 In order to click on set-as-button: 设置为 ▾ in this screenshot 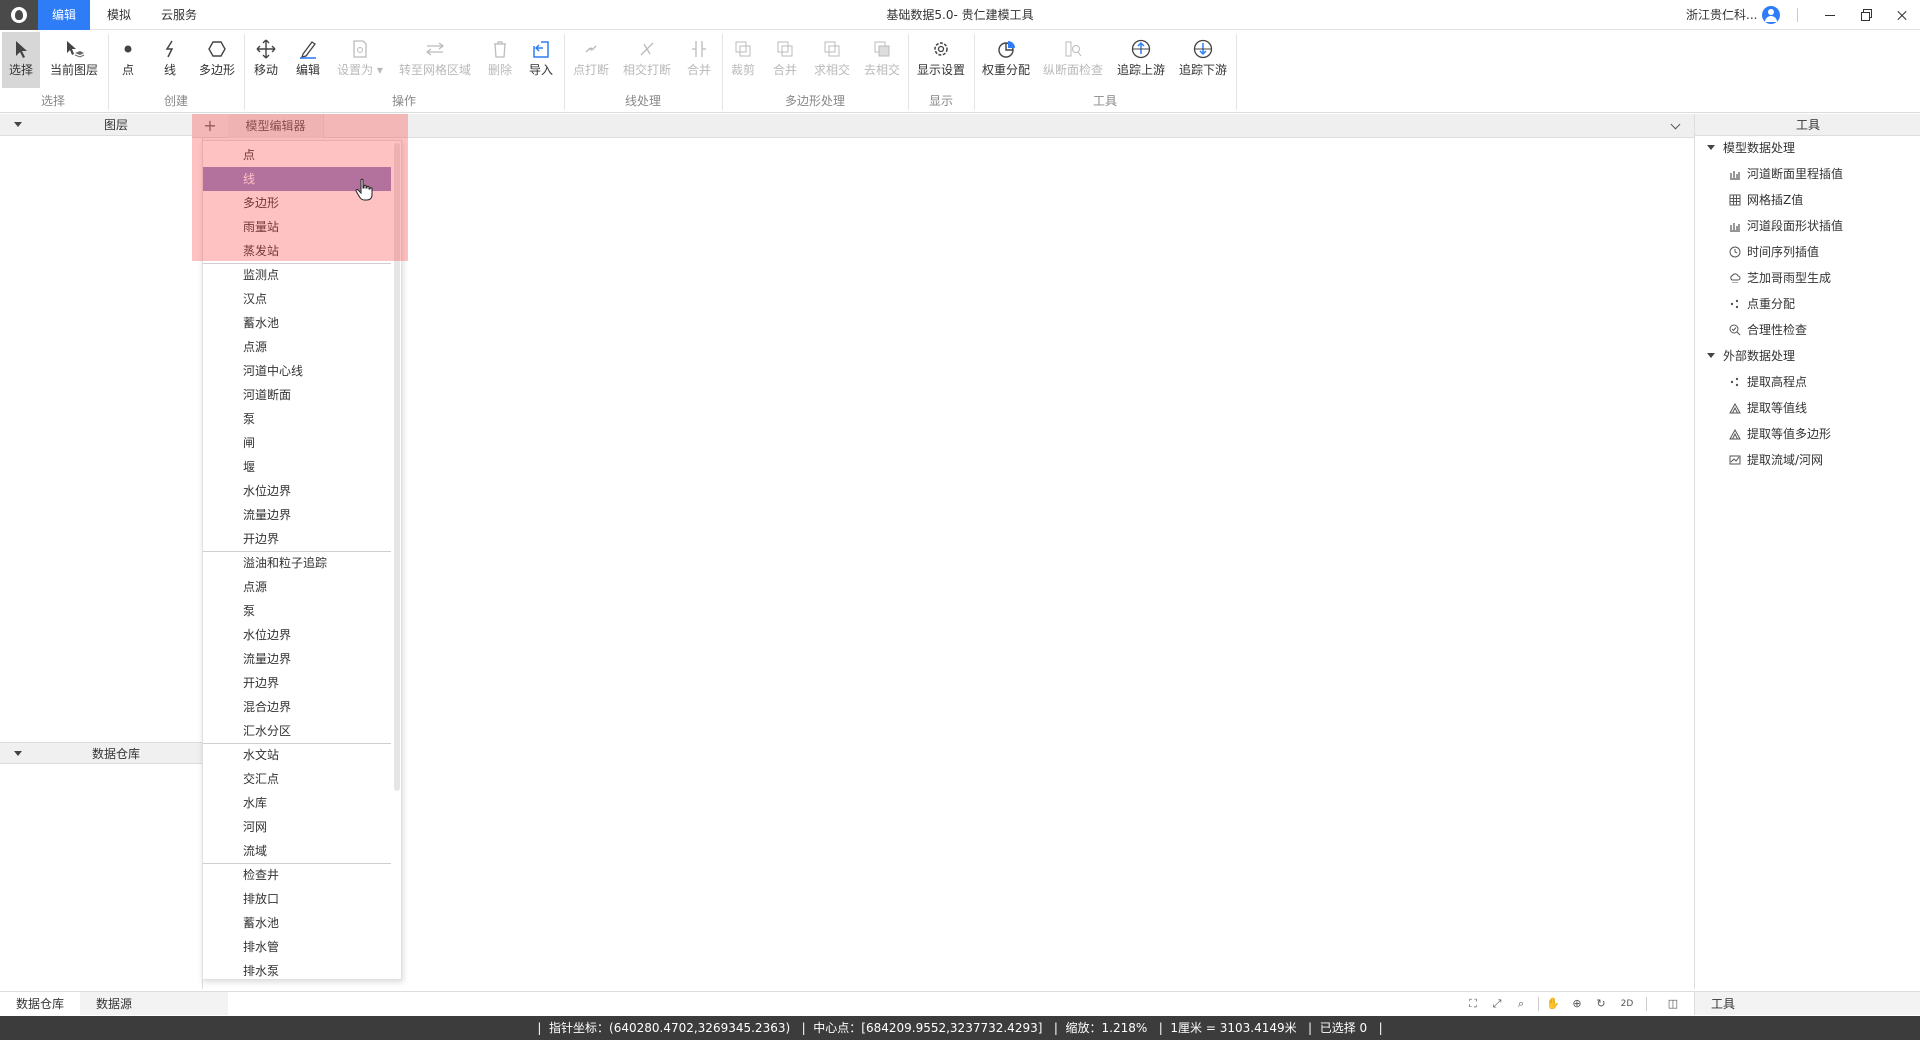, I will do `click(360, 60)`.